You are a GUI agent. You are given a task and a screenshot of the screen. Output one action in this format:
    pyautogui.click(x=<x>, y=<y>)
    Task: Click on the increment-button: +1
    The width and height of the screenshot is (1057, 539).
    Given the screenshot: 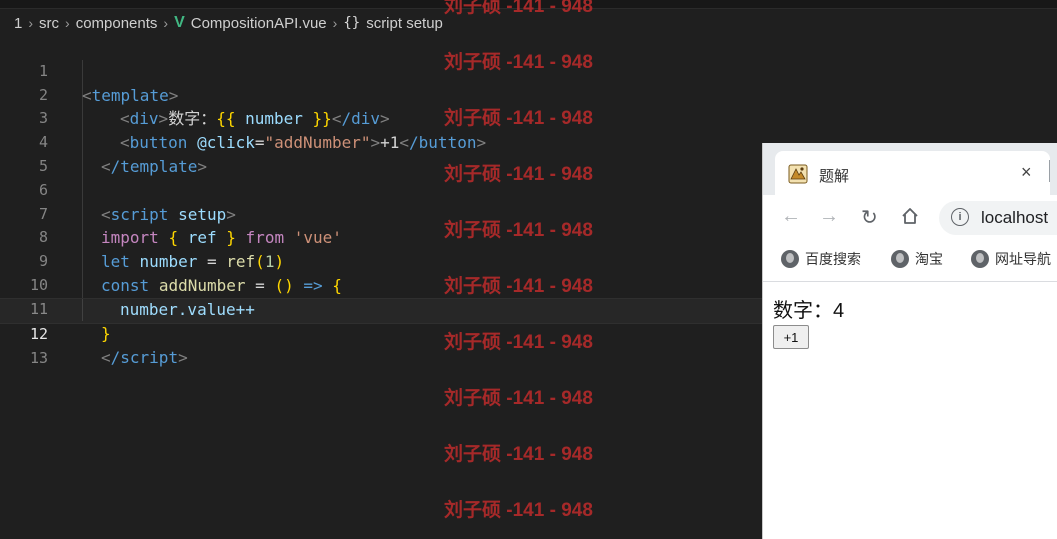 What is the action you would take?
    pyautogui.click(x=791, y=337)
    